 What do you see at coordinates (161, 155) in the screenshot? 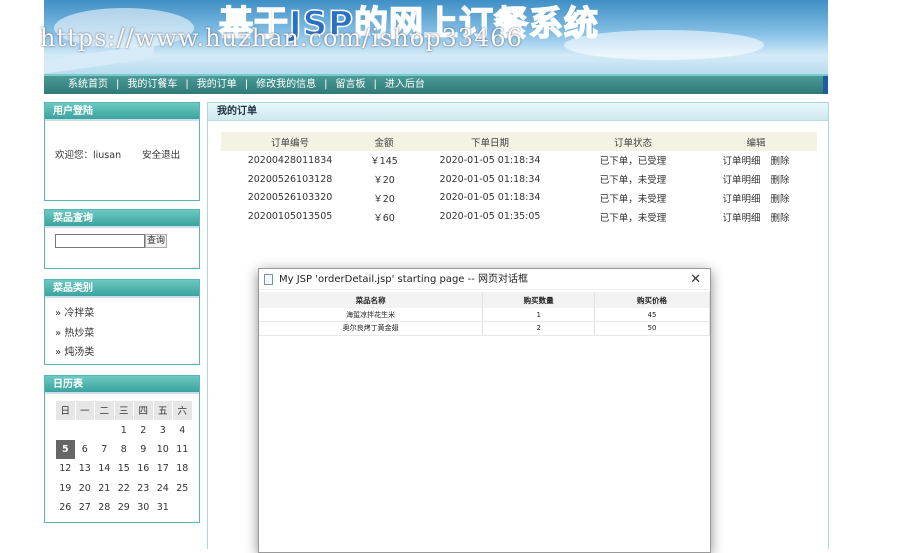
I see `logout-link: 安全退出` at bounding box center [161, 155].